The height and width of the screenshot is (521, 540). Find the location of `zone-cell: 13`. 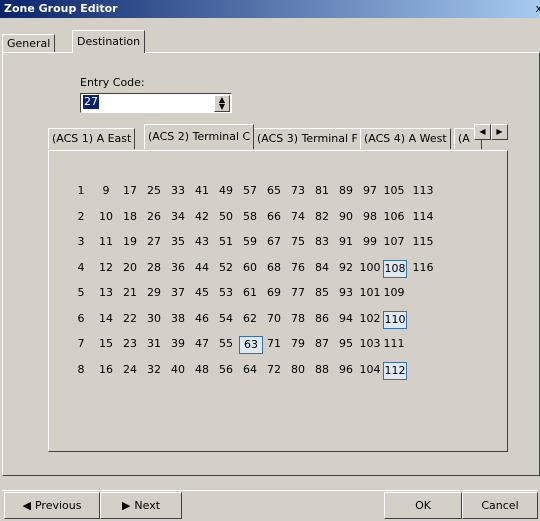

zone-cell: 13 is located at coordinates (106, 293).